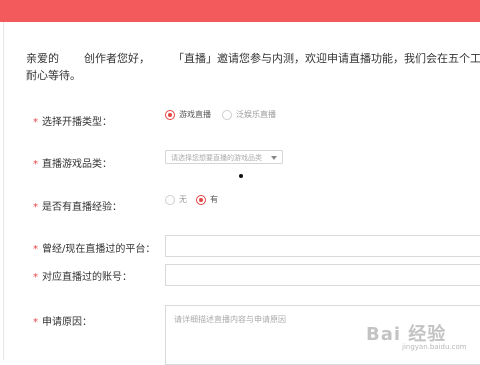  I want to click on intro-creator: 创作者您好，, so click(117, 58).